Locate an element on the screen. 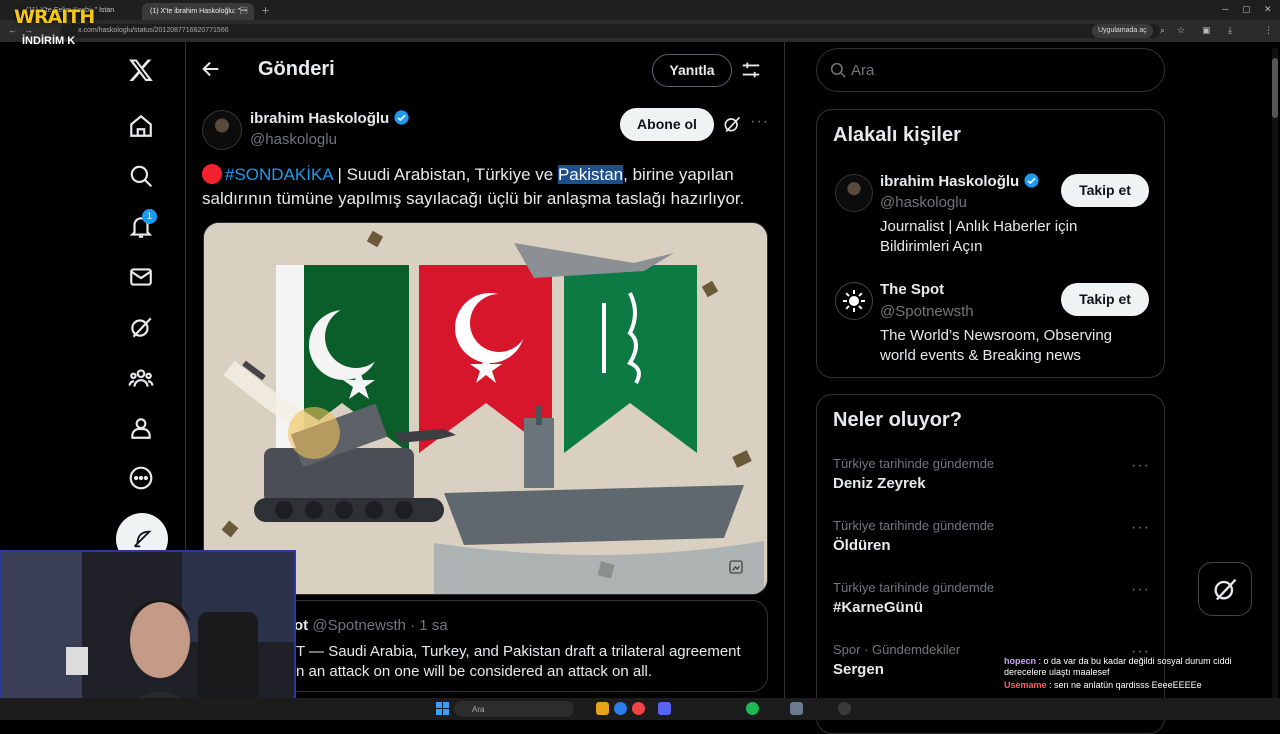  extensions-icon: ▣ is located at coordinates (1206, 30).